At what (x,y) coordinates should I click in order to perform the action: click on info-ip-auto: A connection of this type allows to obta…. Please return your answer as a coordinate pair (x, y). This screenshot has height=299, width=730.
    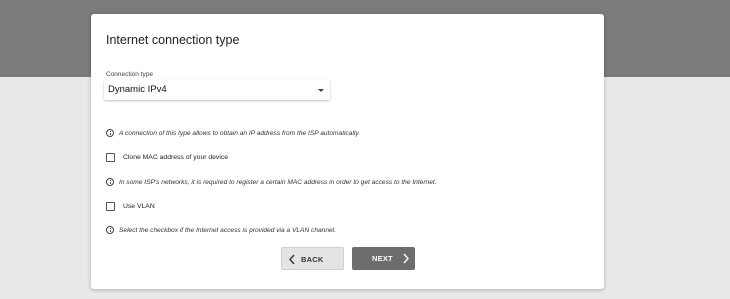
    Looking at the image, I should click on (233, 133).